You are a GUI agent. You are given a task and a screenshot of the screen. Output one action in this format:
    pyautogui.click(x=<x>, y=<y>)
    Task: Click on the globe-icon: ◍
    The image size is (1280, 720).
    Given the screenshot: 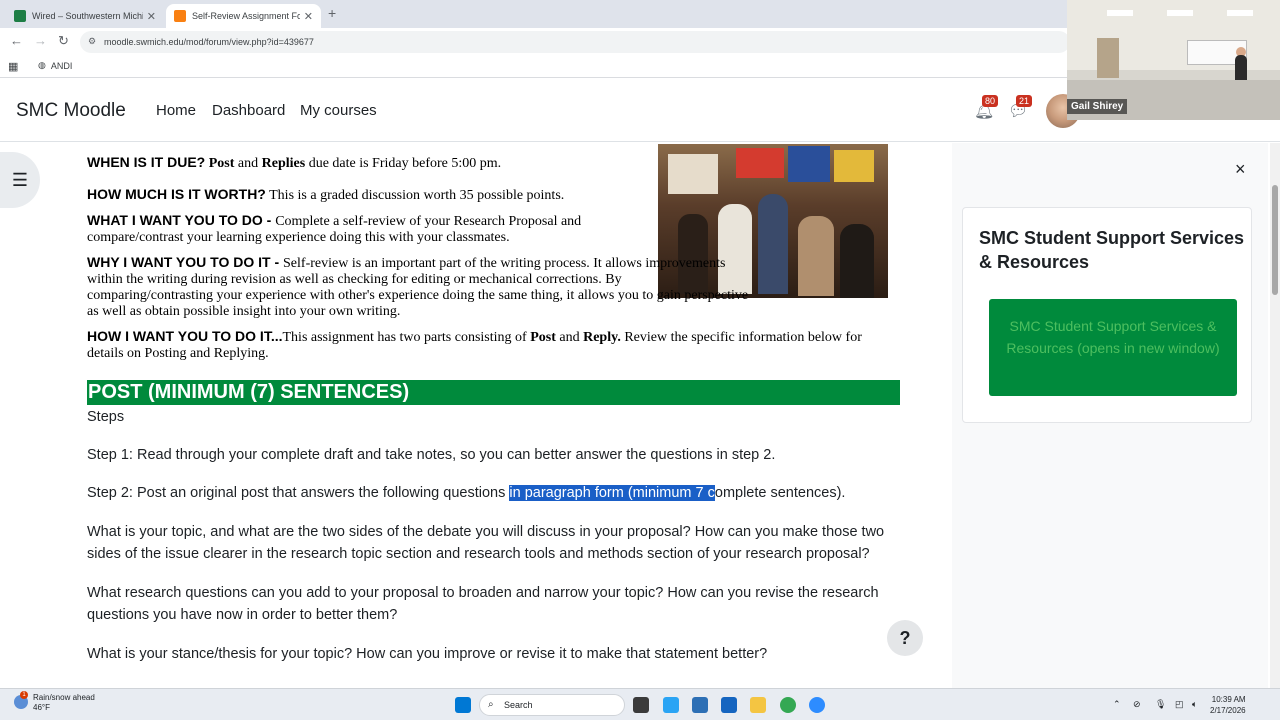 What is the action you would take?
    pyautogui.click(x=42, y=65)
    